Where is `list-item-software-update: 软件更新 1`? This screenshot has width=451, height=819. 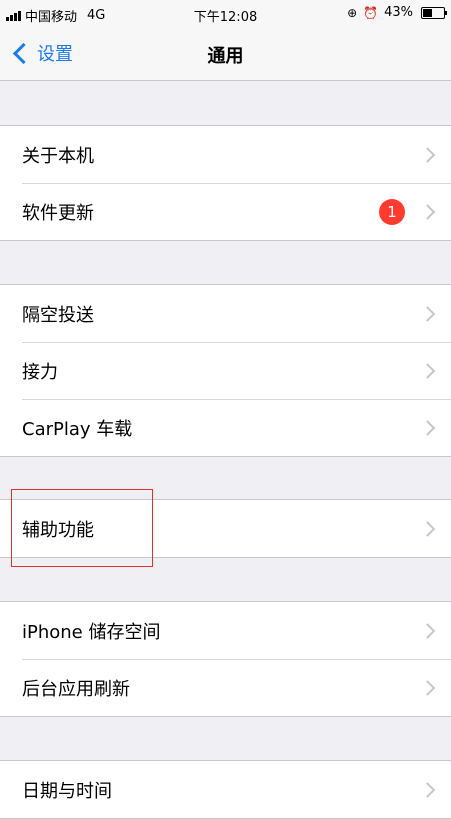
list-item-software-update: 软件更新 1 is located at coordinates (225, 211).